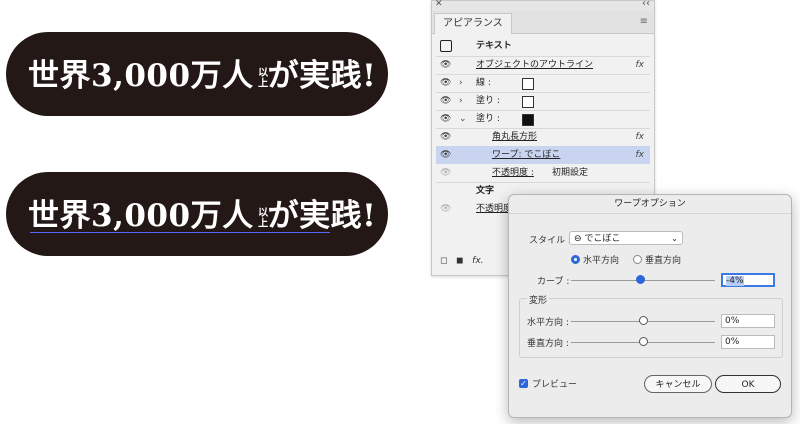 The height and width of the screenshot is (424, 800). I want to click on ok-button: OK, so click(748, 384).